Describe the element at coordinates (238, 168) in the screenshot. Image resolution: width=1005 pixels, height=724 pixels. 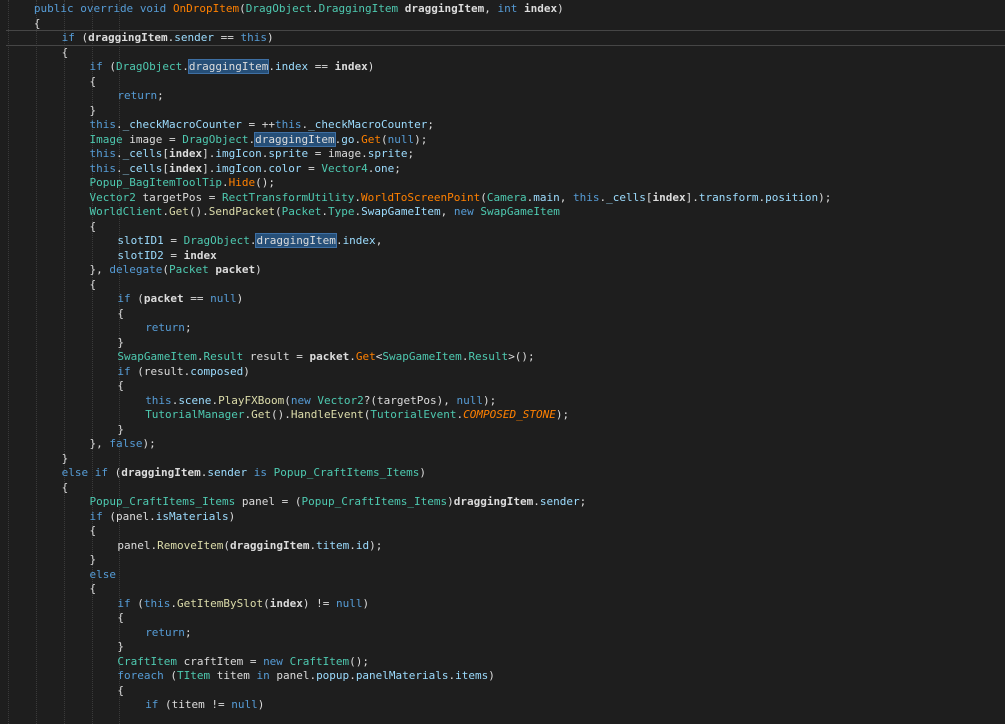
I see `code-token: imgIcon` at that location.